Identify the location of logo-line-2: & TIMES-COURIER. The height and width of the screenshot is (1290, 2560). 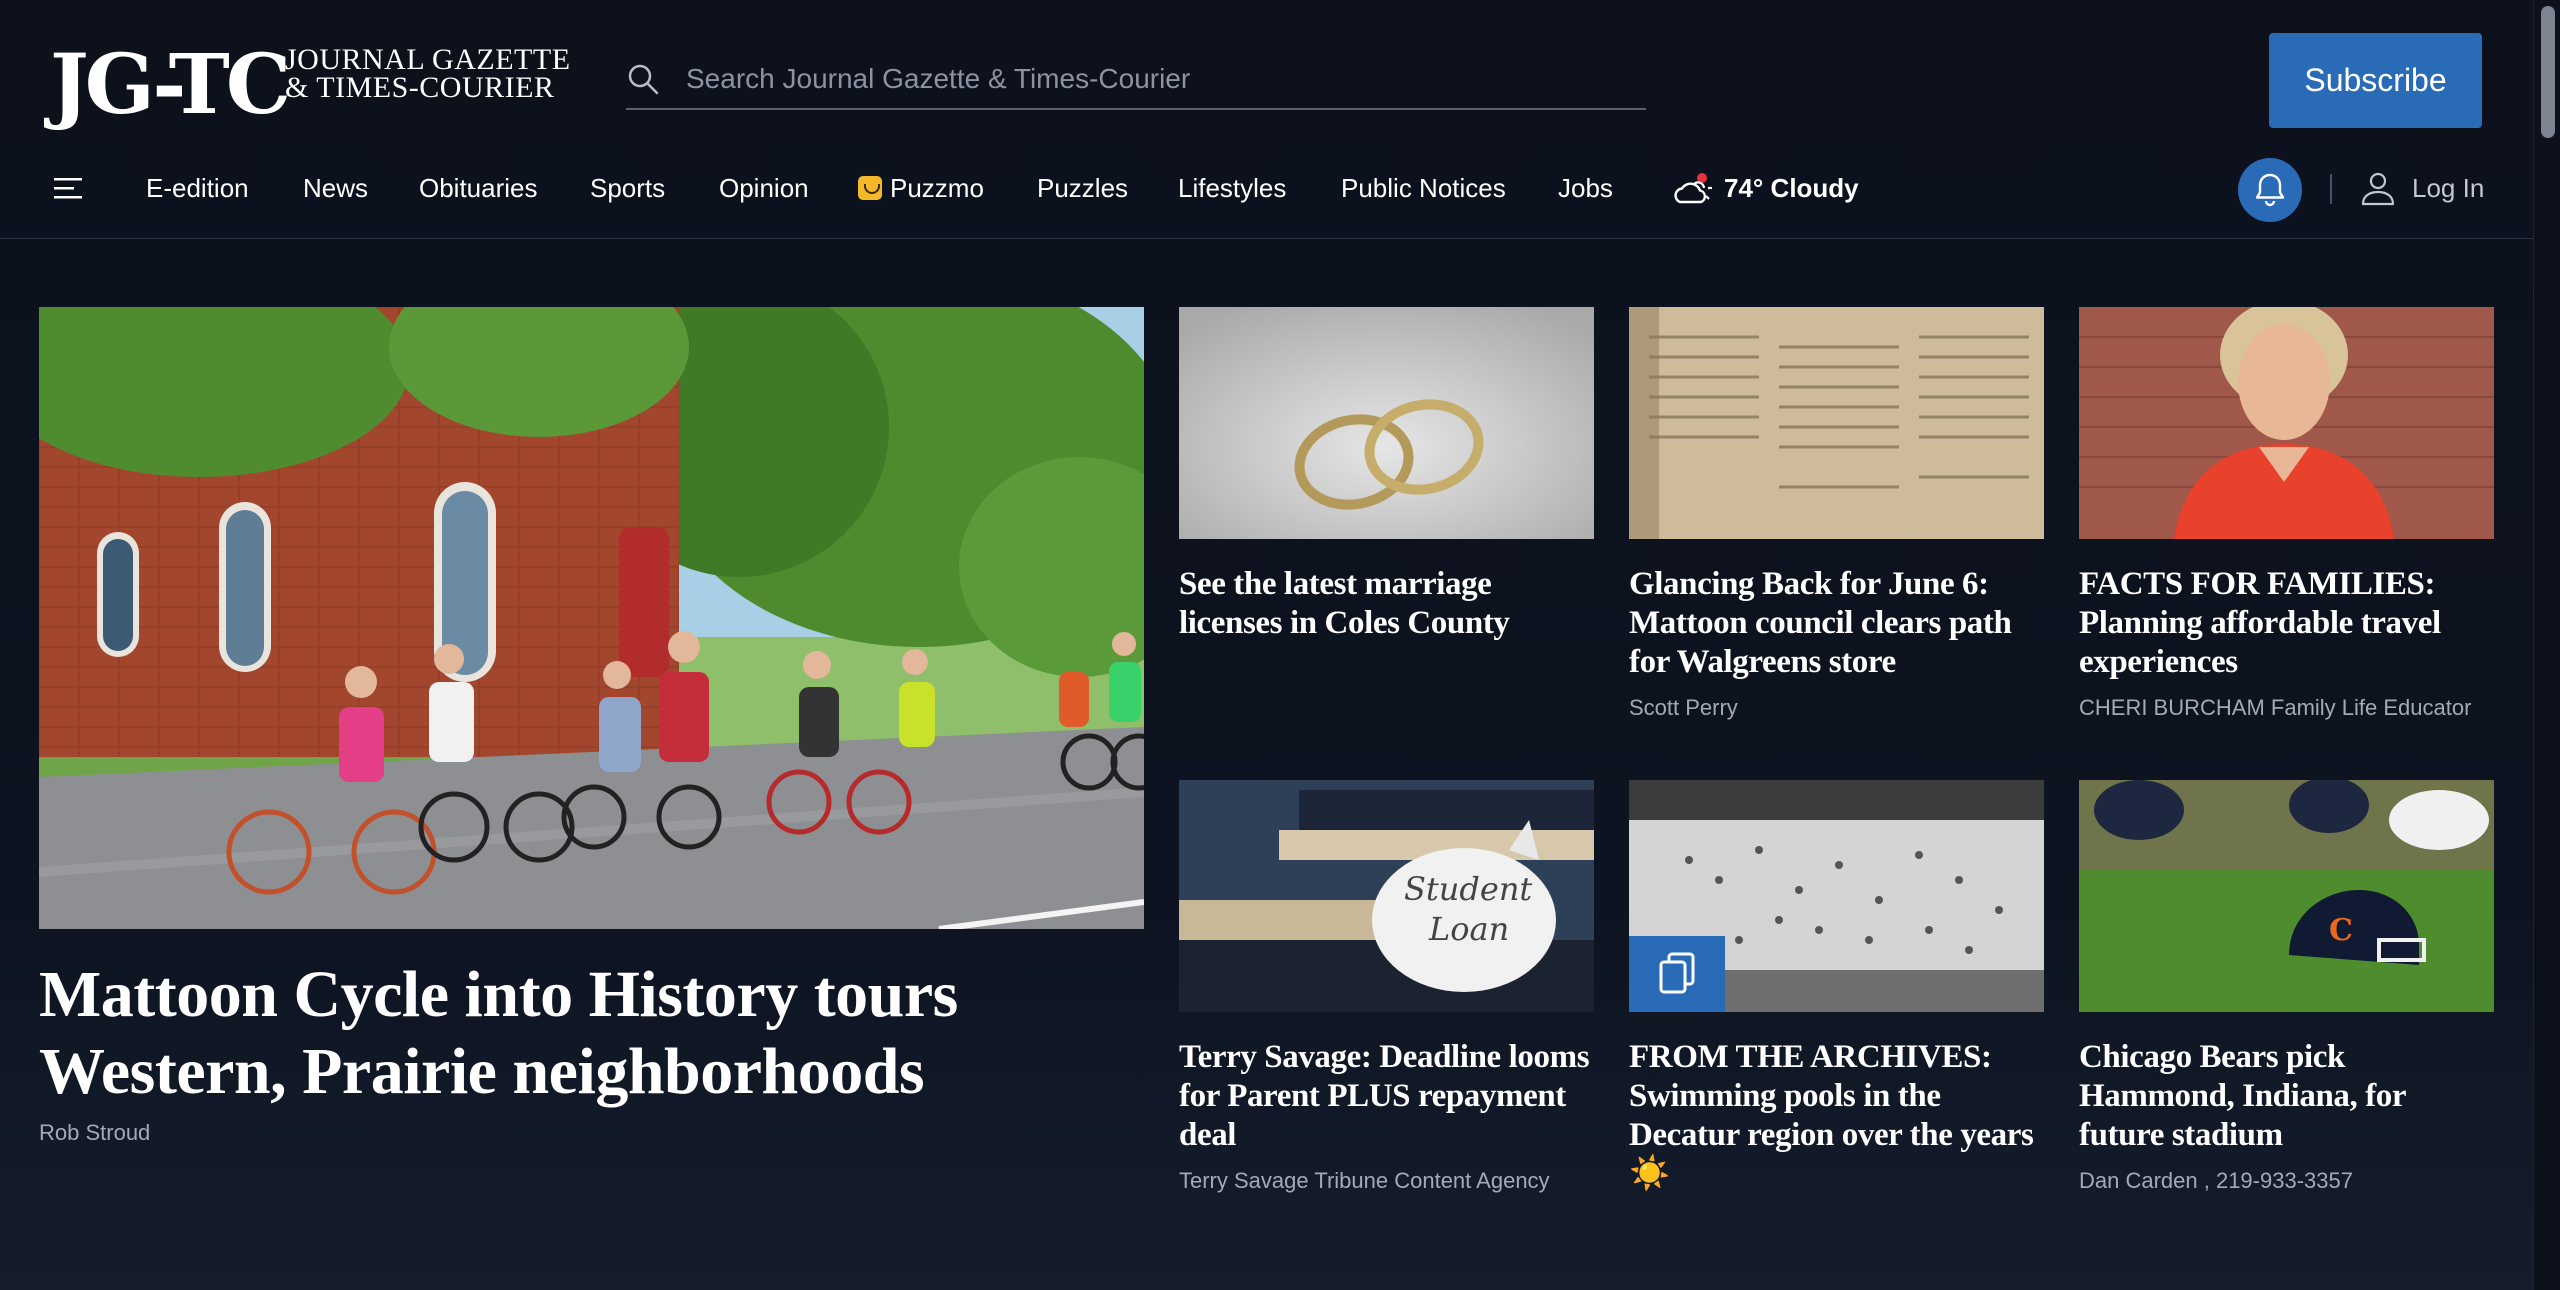
(420, 87).